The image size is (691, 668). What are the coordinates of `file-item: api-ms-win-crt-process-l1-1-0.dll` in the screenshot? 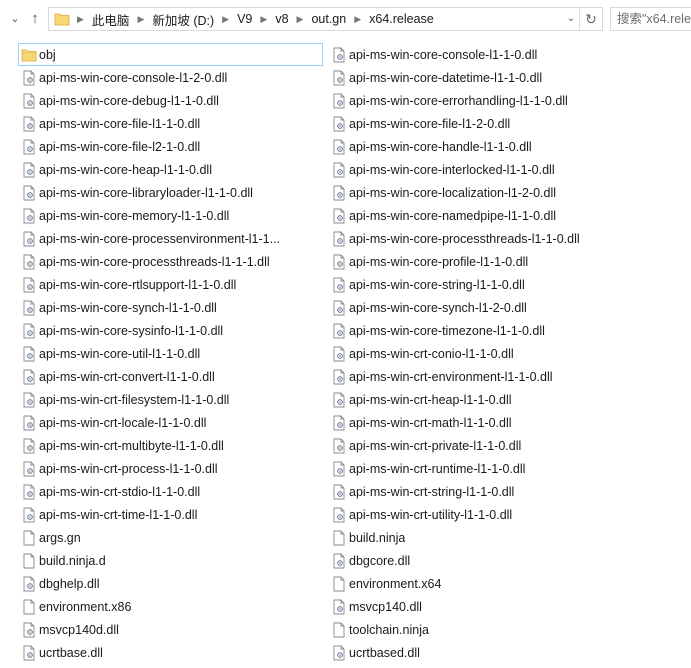 It's located at (170, 468).